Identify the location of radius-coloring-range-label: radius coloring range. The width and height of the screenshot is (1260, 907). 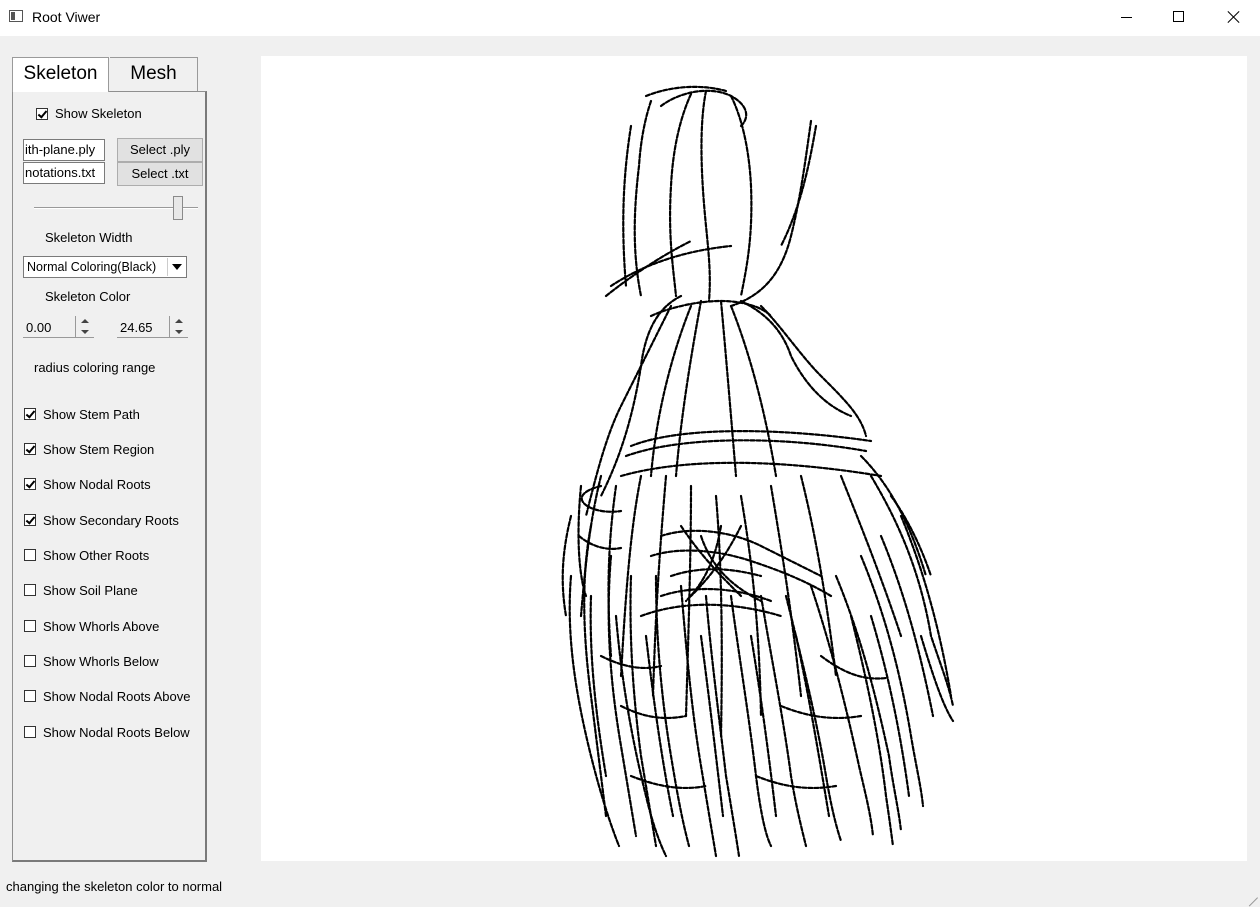
(95, 367).